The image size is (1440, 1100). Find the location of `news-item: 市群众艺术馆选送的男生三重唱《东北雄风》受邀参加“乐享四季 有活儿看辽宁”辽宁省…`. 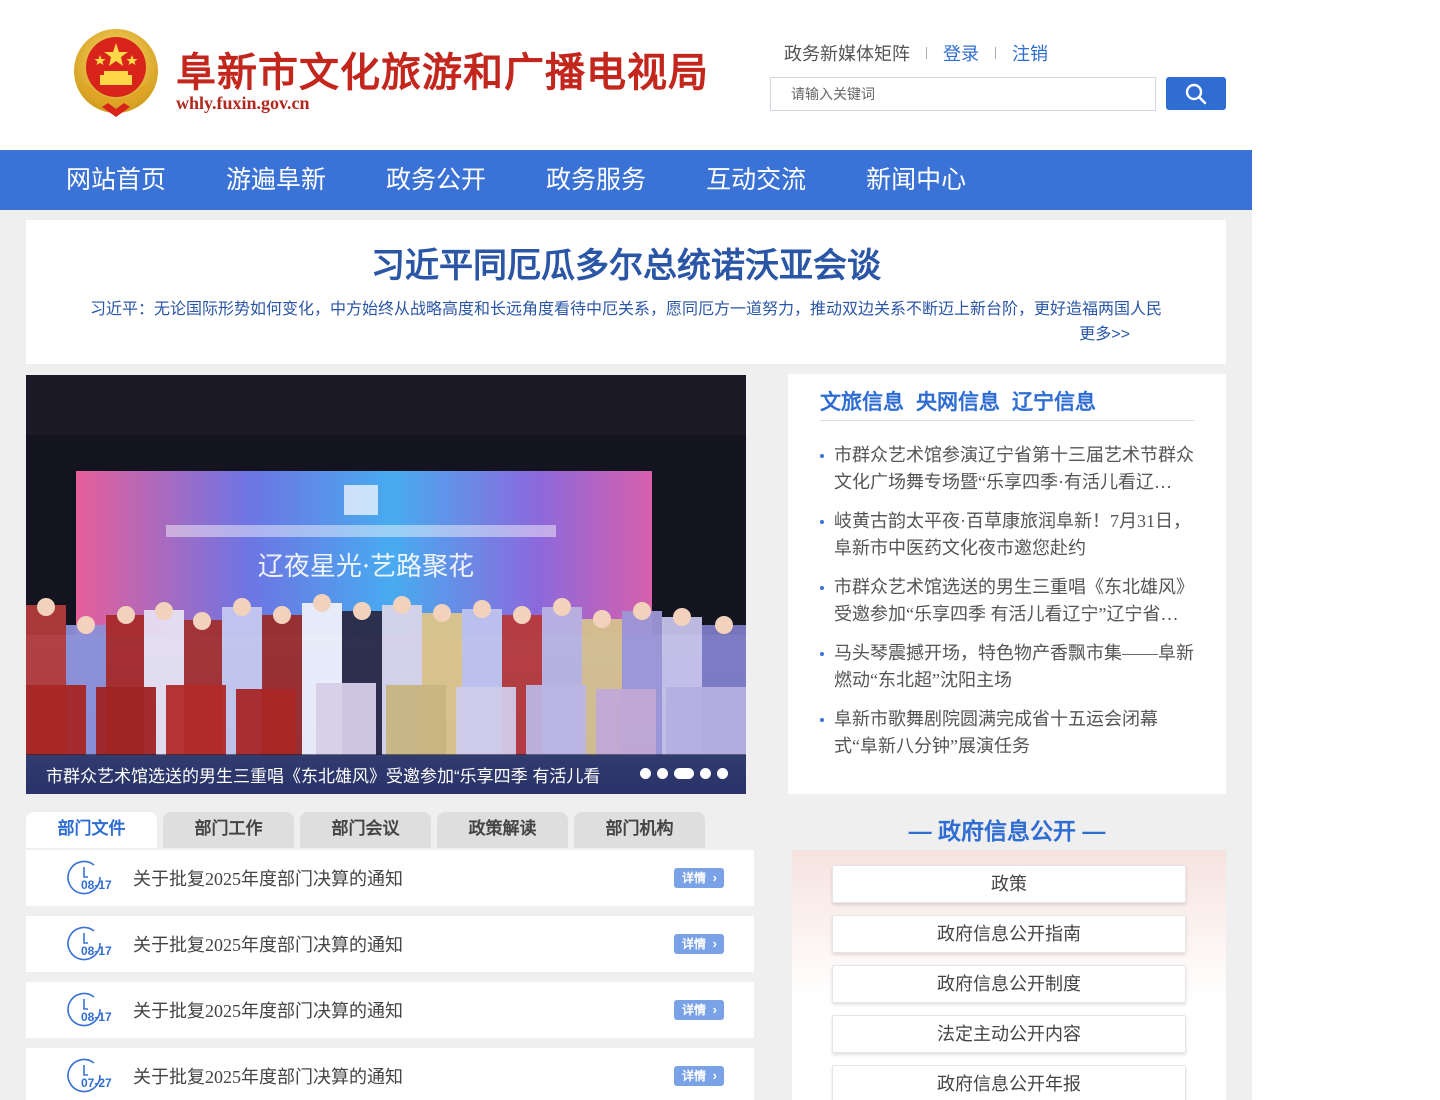

news-item: 市群众艺术馆选送的男生三重唱《东北雄风》受邀参加“乐享四季 有活儿看辽宁”辽宁省… is located at coordinates (1008, 607).